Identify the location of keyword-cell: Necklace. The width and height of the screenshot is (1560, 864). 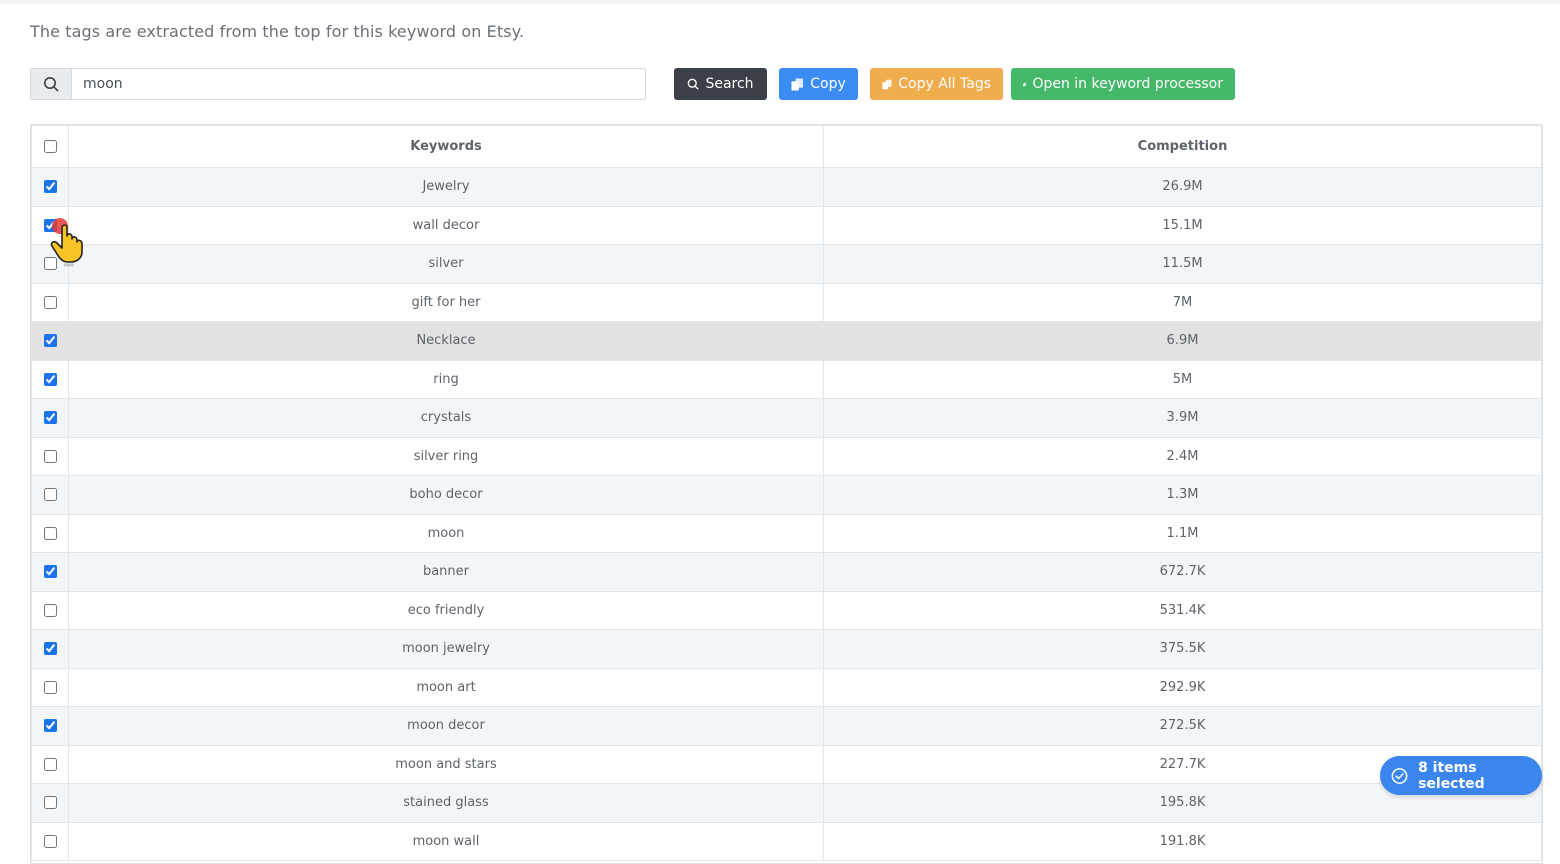
(446, 341).